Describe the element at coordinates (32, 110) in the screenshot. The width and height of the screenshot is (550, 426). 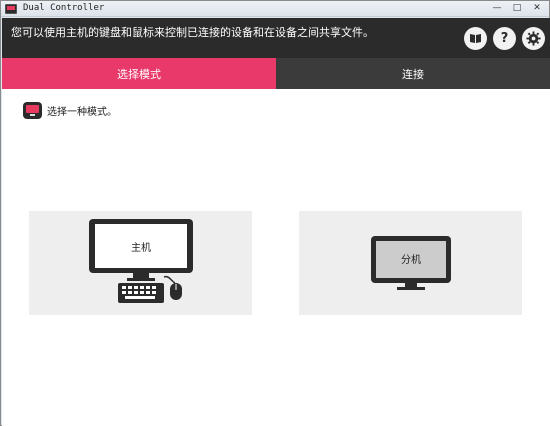
I see `monitor-hint-icon` at that location.